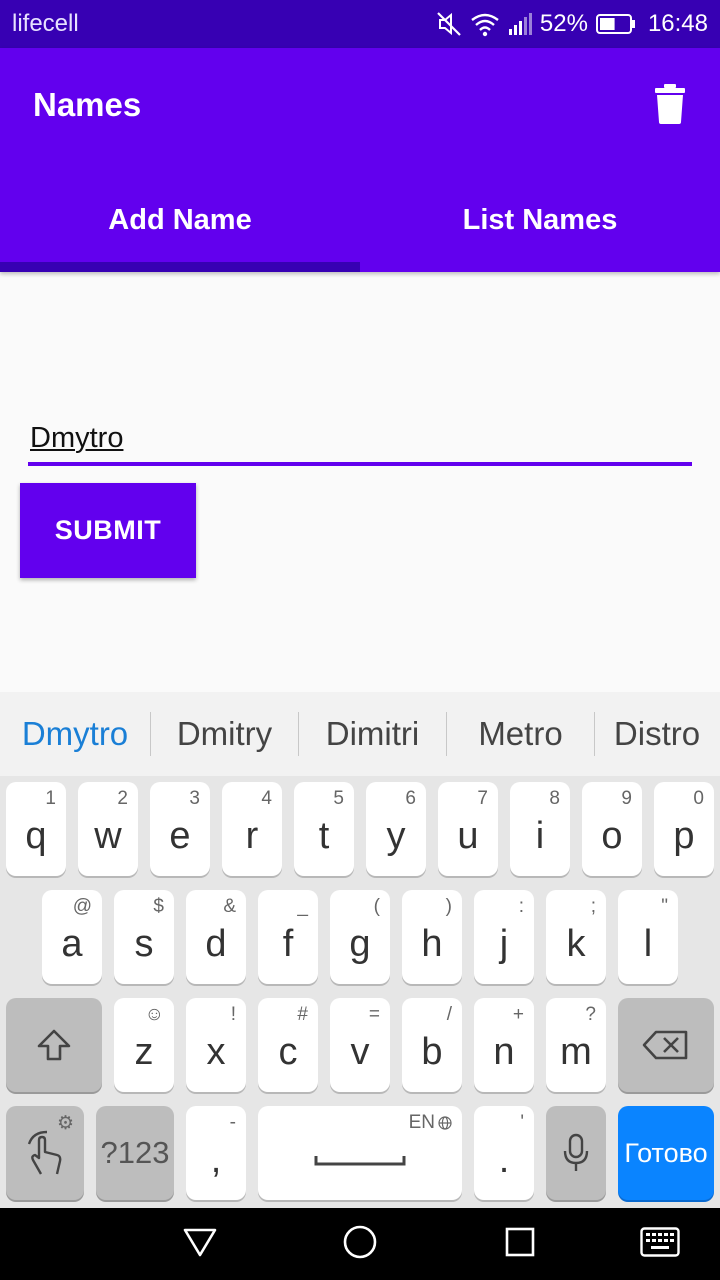  I want to click on backspace-key, so click(666, 1045).